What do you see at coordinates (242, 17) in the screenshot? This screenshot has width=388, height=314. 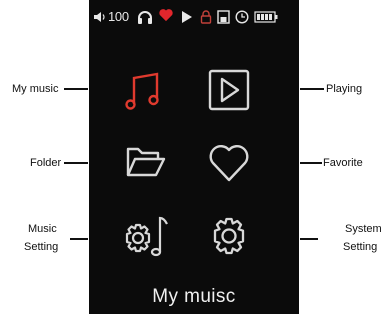 I see `clock-icon` at bounding box center [242, 17].